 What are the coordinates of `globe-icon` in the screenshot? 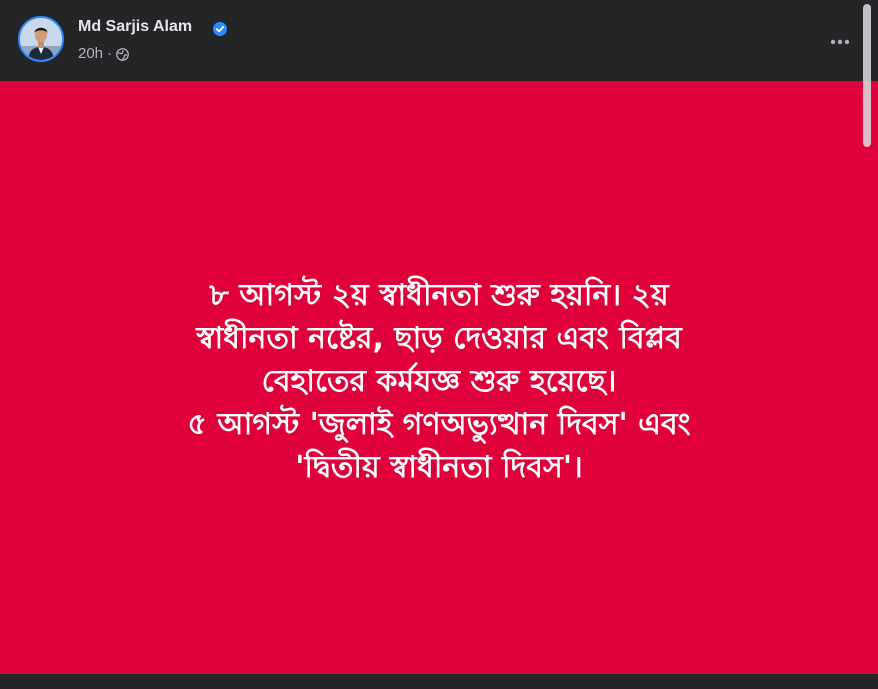 It's located at (122, 54).